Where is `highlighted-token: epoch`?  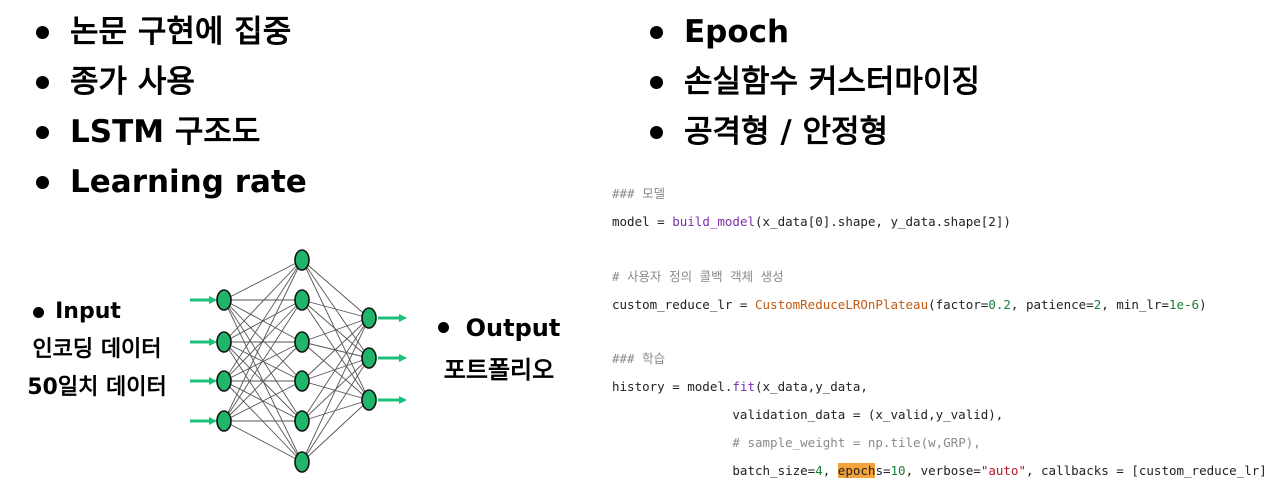 highlighted-token: epoch is located at coordinates (856, 470).